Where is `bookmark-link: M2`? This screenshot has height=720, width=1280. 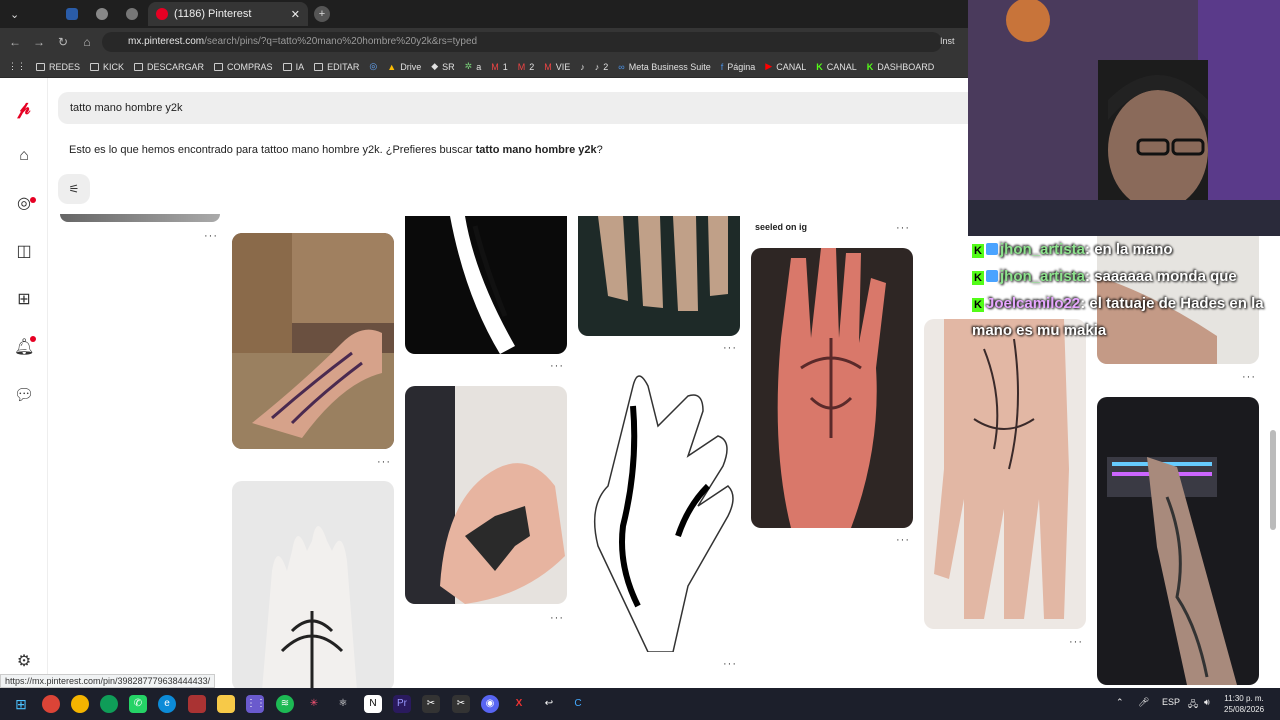 bookmark-link: M2 is located at coordinates (526, 67).